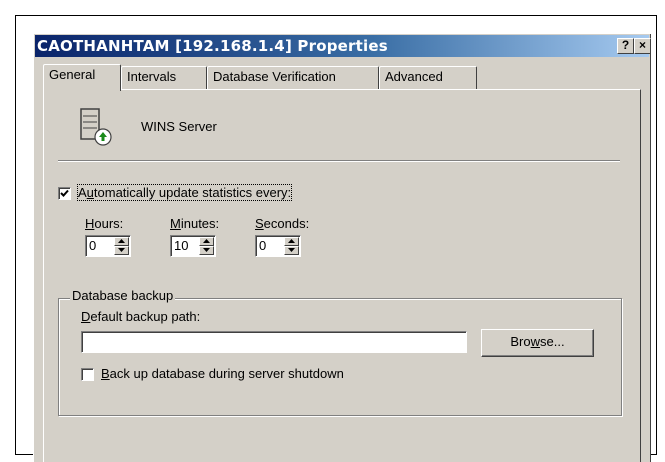 The width and height of the screenshot is (665, 462). I want to click on auto-update-checkbox, so click(64, 193).